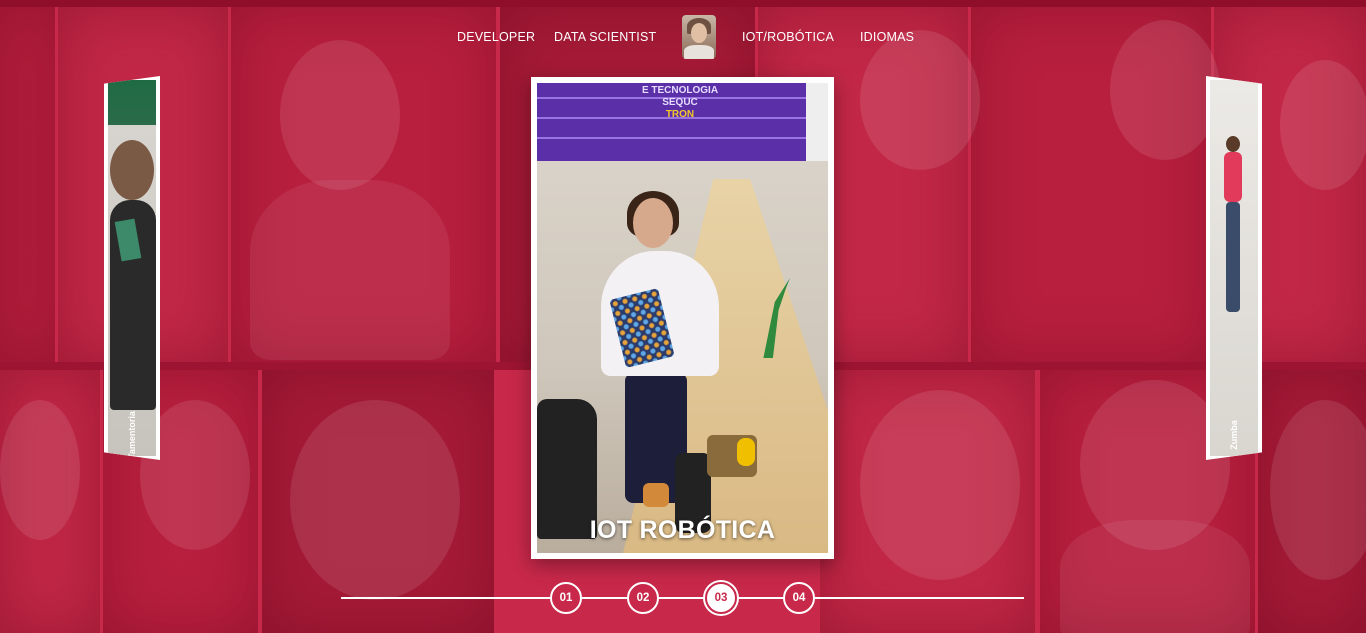 The height and width of the screenshot is (633, 1366). What do you see at coordinates (132, 433) in the screenshot?
I see `slide-prev-caption: Tamentoria` at bounding box center [132, 433].